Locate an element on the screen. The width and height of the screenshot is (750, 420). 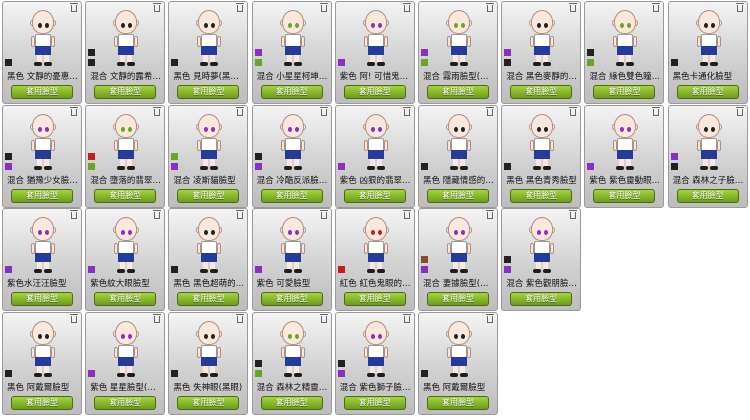
face-card: 紫色 星星臉型(… 套用臉型 is located at coordinates (125, 363).